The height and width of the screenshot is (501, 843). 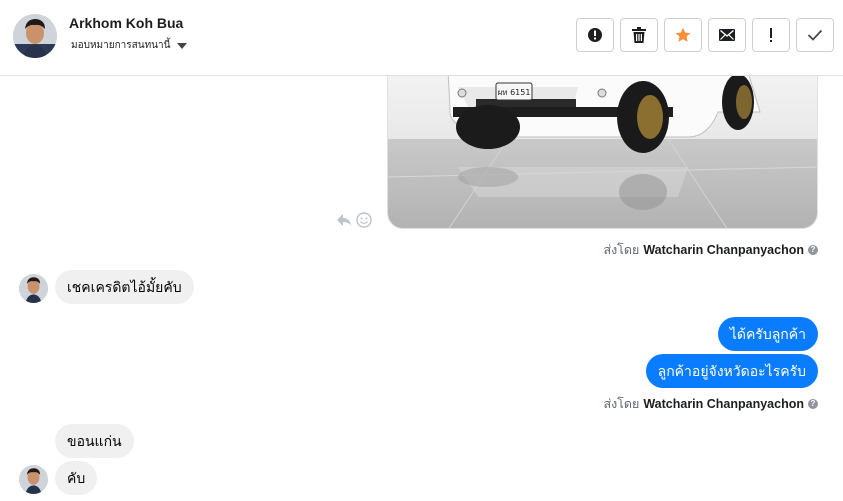 What do you see at coordinates (767, 334) in the screenshot?
I see `message-bubble-outgoing: ได้ครับลูกค้า` at bounding box center [767, 334].